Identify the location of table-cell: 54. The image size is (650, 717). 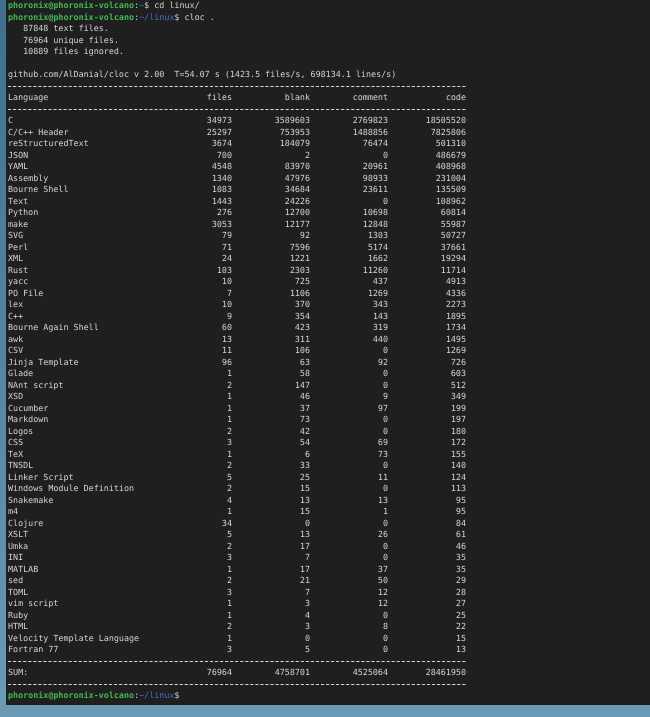
(305, 442).